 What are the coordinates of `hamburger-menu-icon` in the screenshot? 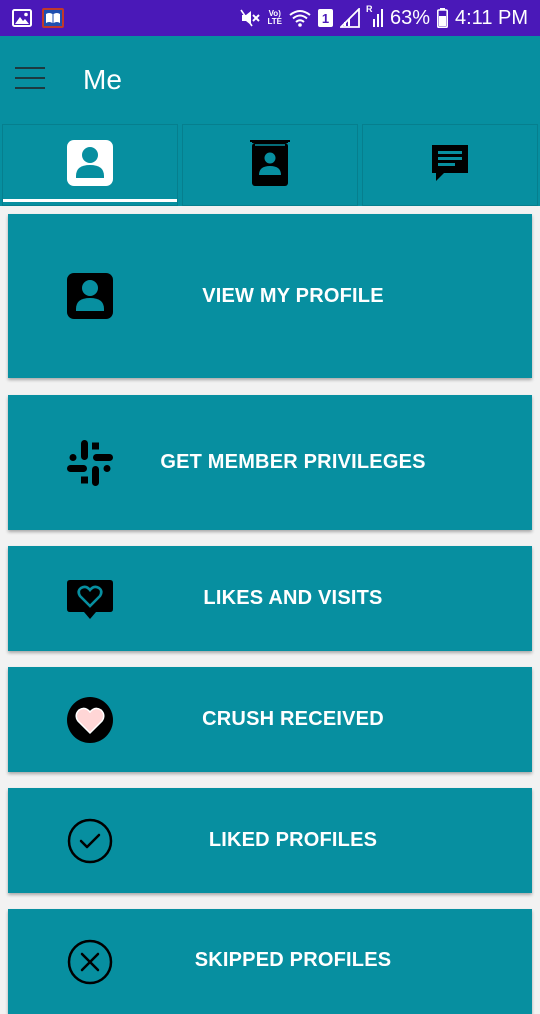 It's located at (30, 80).